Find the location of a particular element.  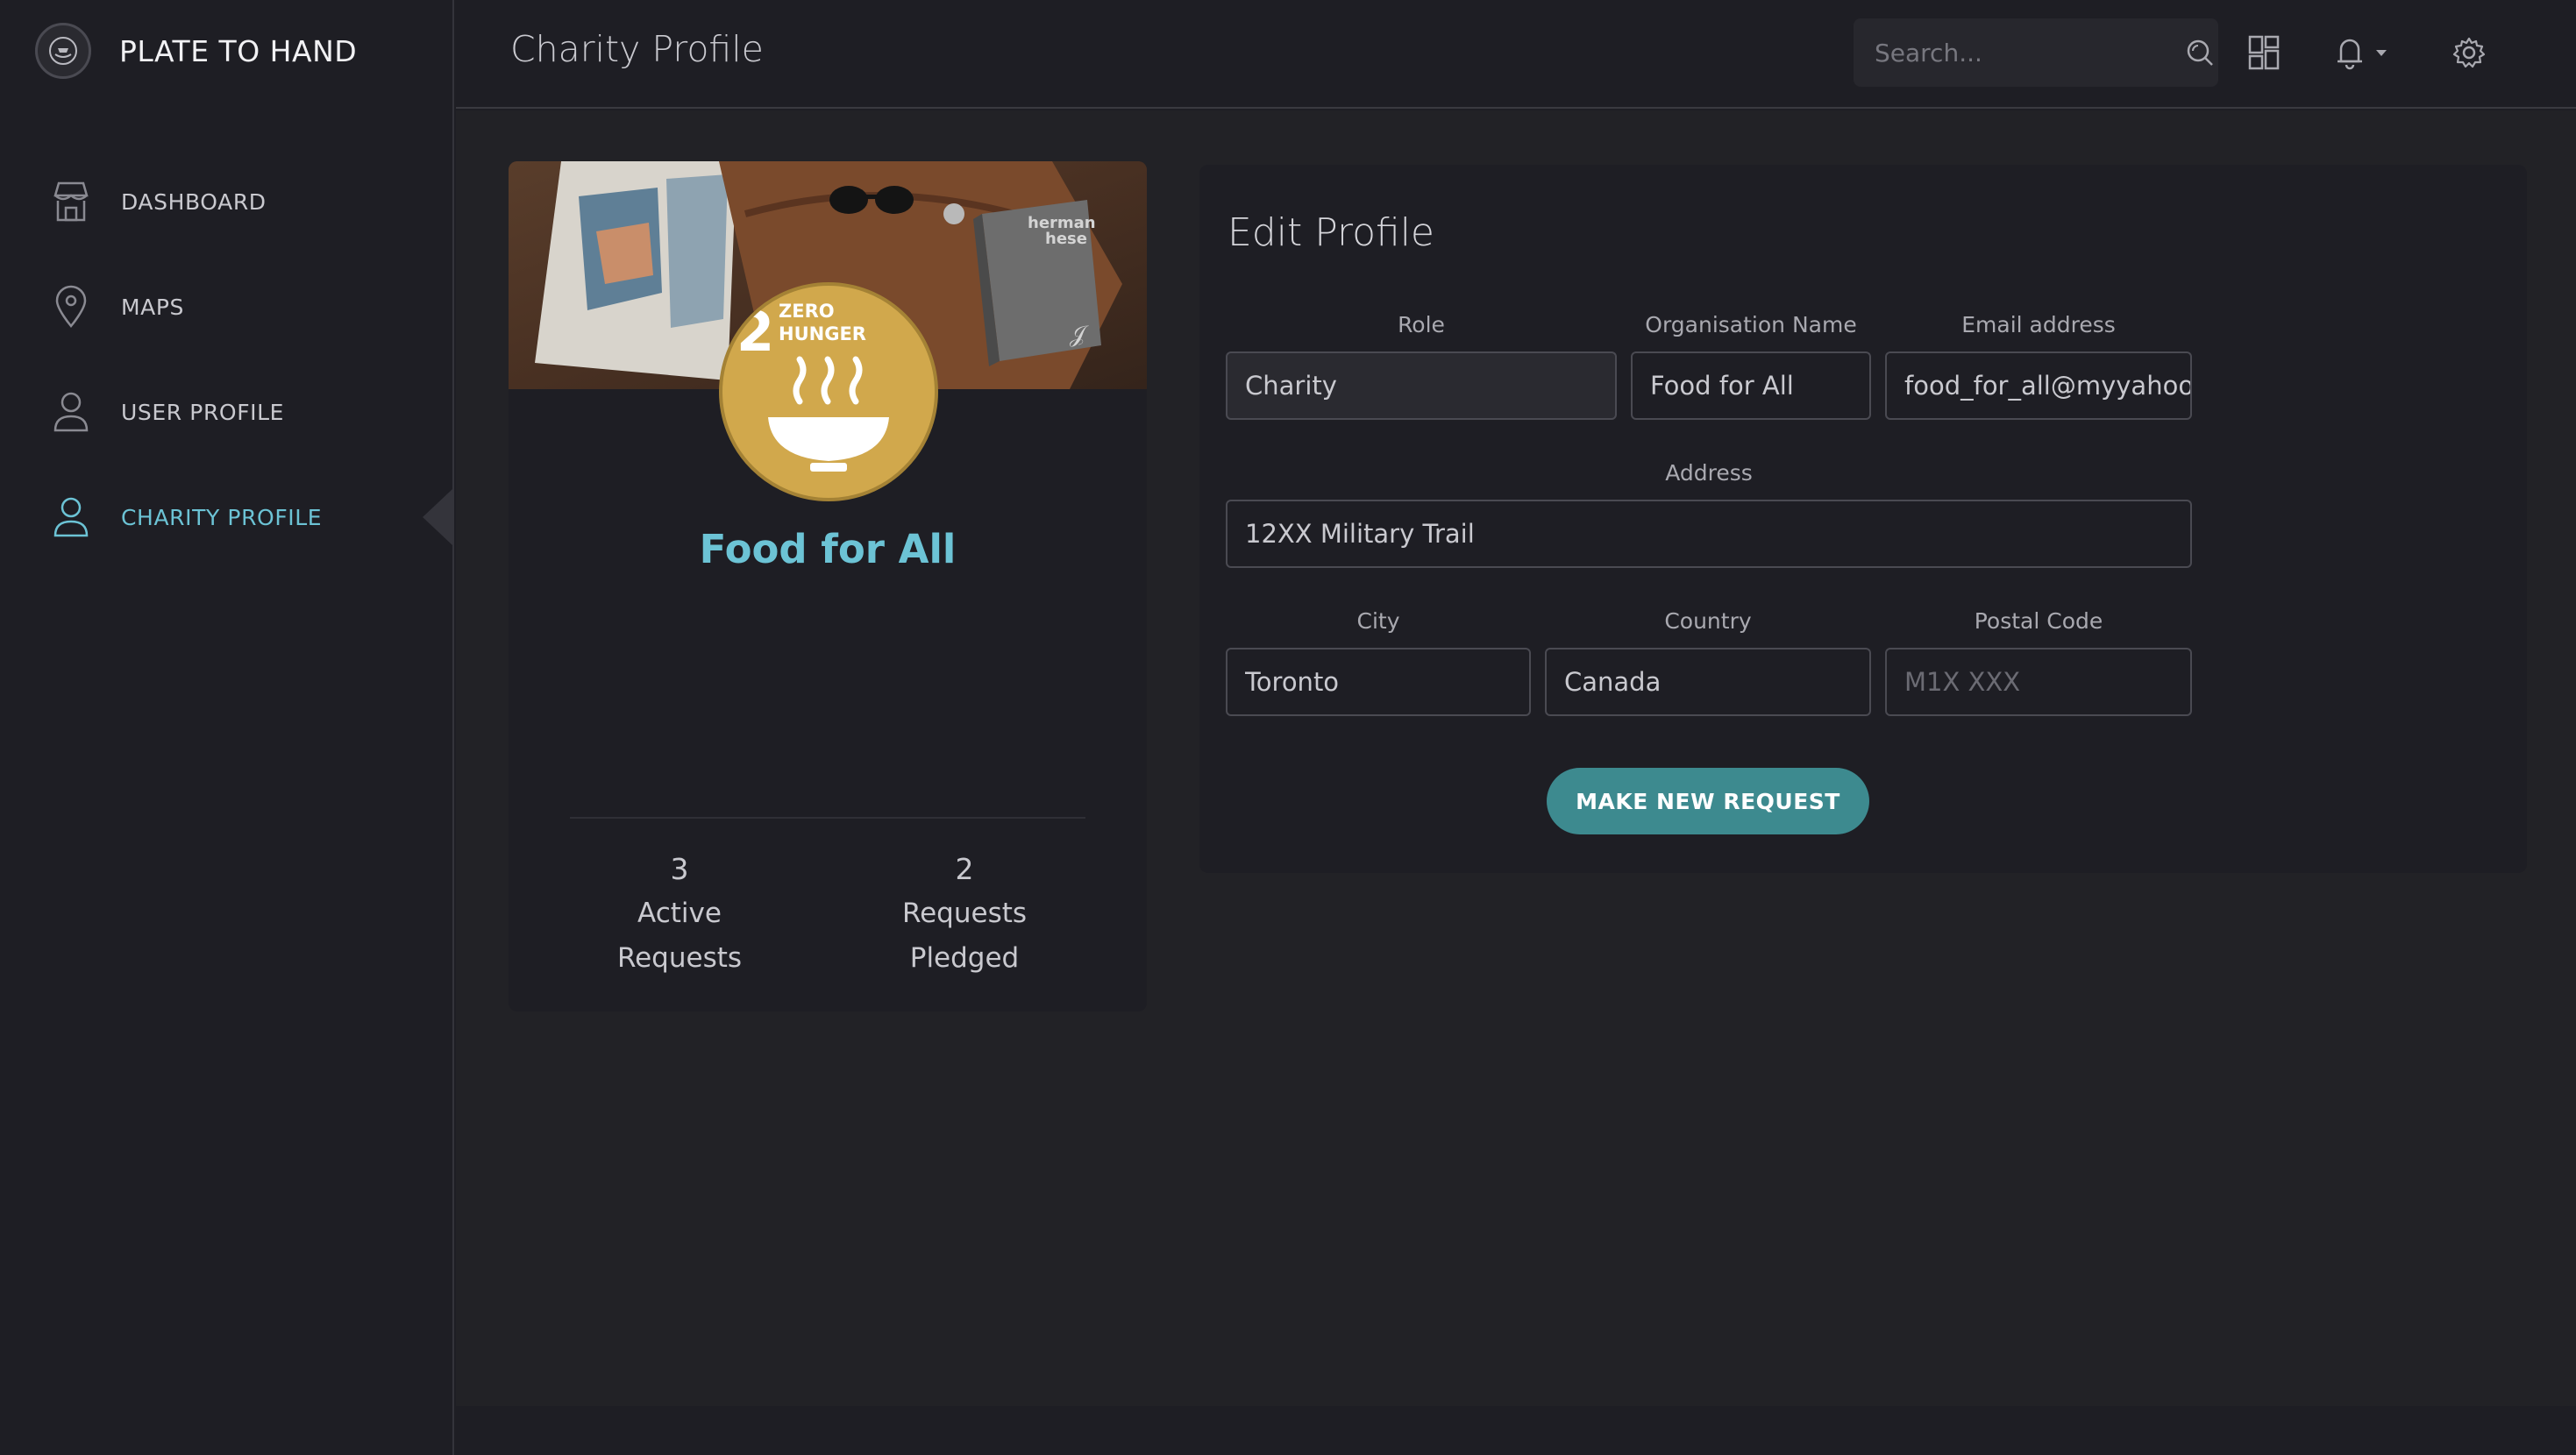

organisation-name-label: Organisation Name is located at coordinates (1751, 324).